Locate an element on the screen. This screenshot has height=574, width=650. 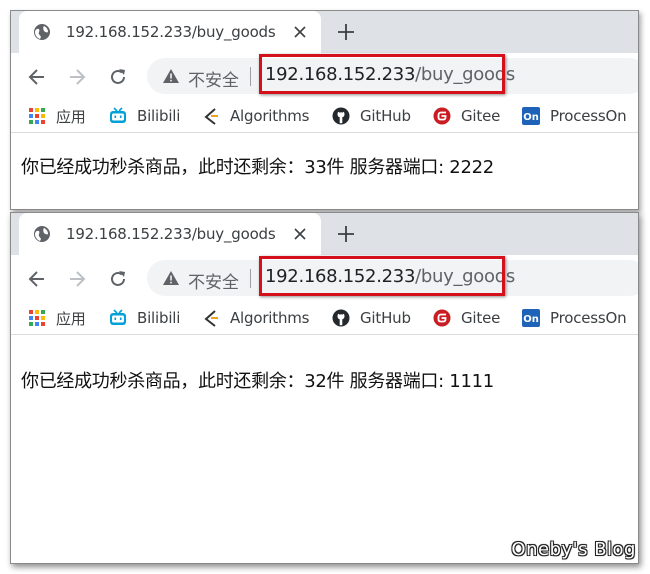
page-content-text: 你已经成功秒杀商品，此时还剩余：33件 服务器端口: 2222 is located at coordinates (257, 167).